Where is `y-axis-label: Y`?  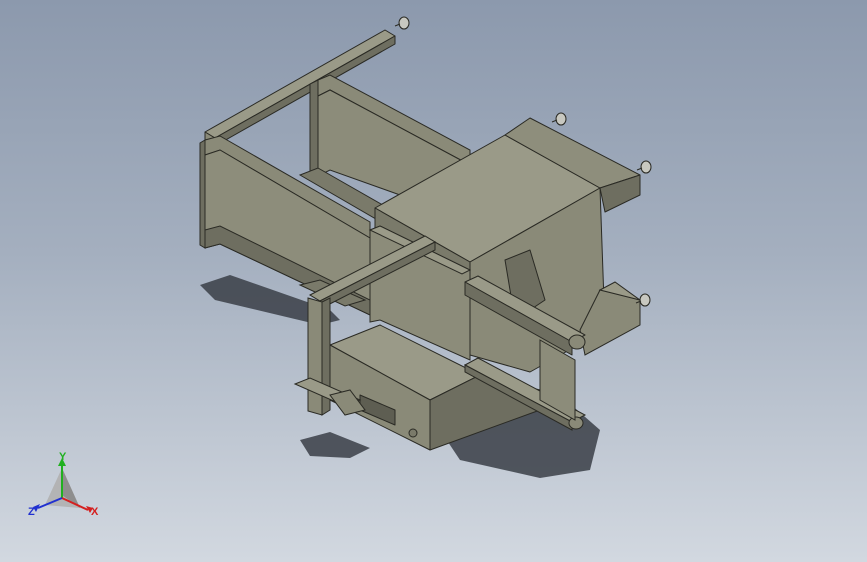 y-axis-label: Y is located at coordinates (63, 457).